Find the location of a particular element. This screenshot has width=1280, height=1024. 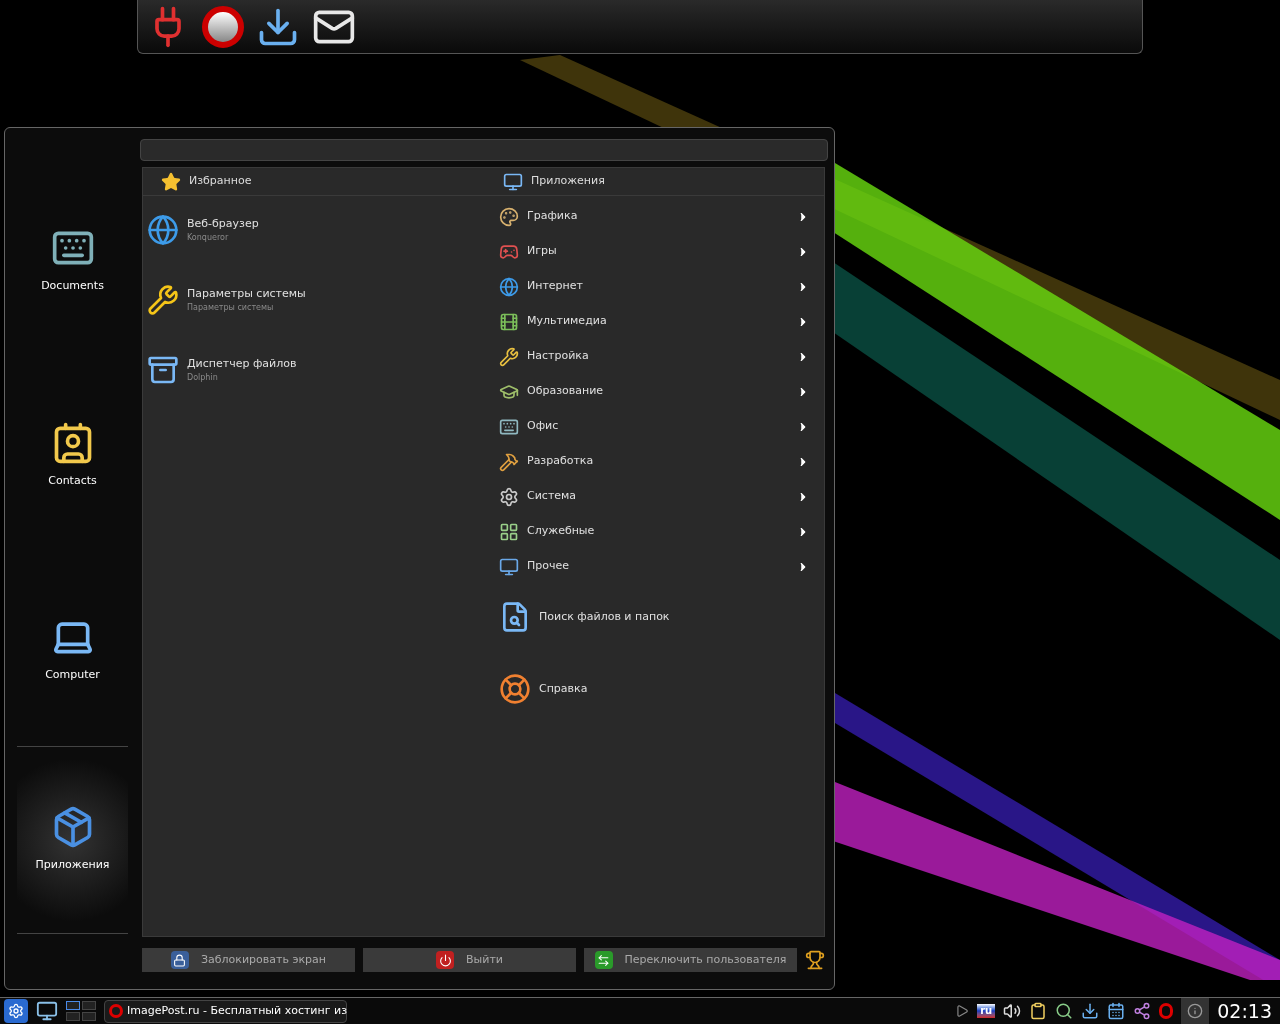

search-field is located at coordinates (484, 150).